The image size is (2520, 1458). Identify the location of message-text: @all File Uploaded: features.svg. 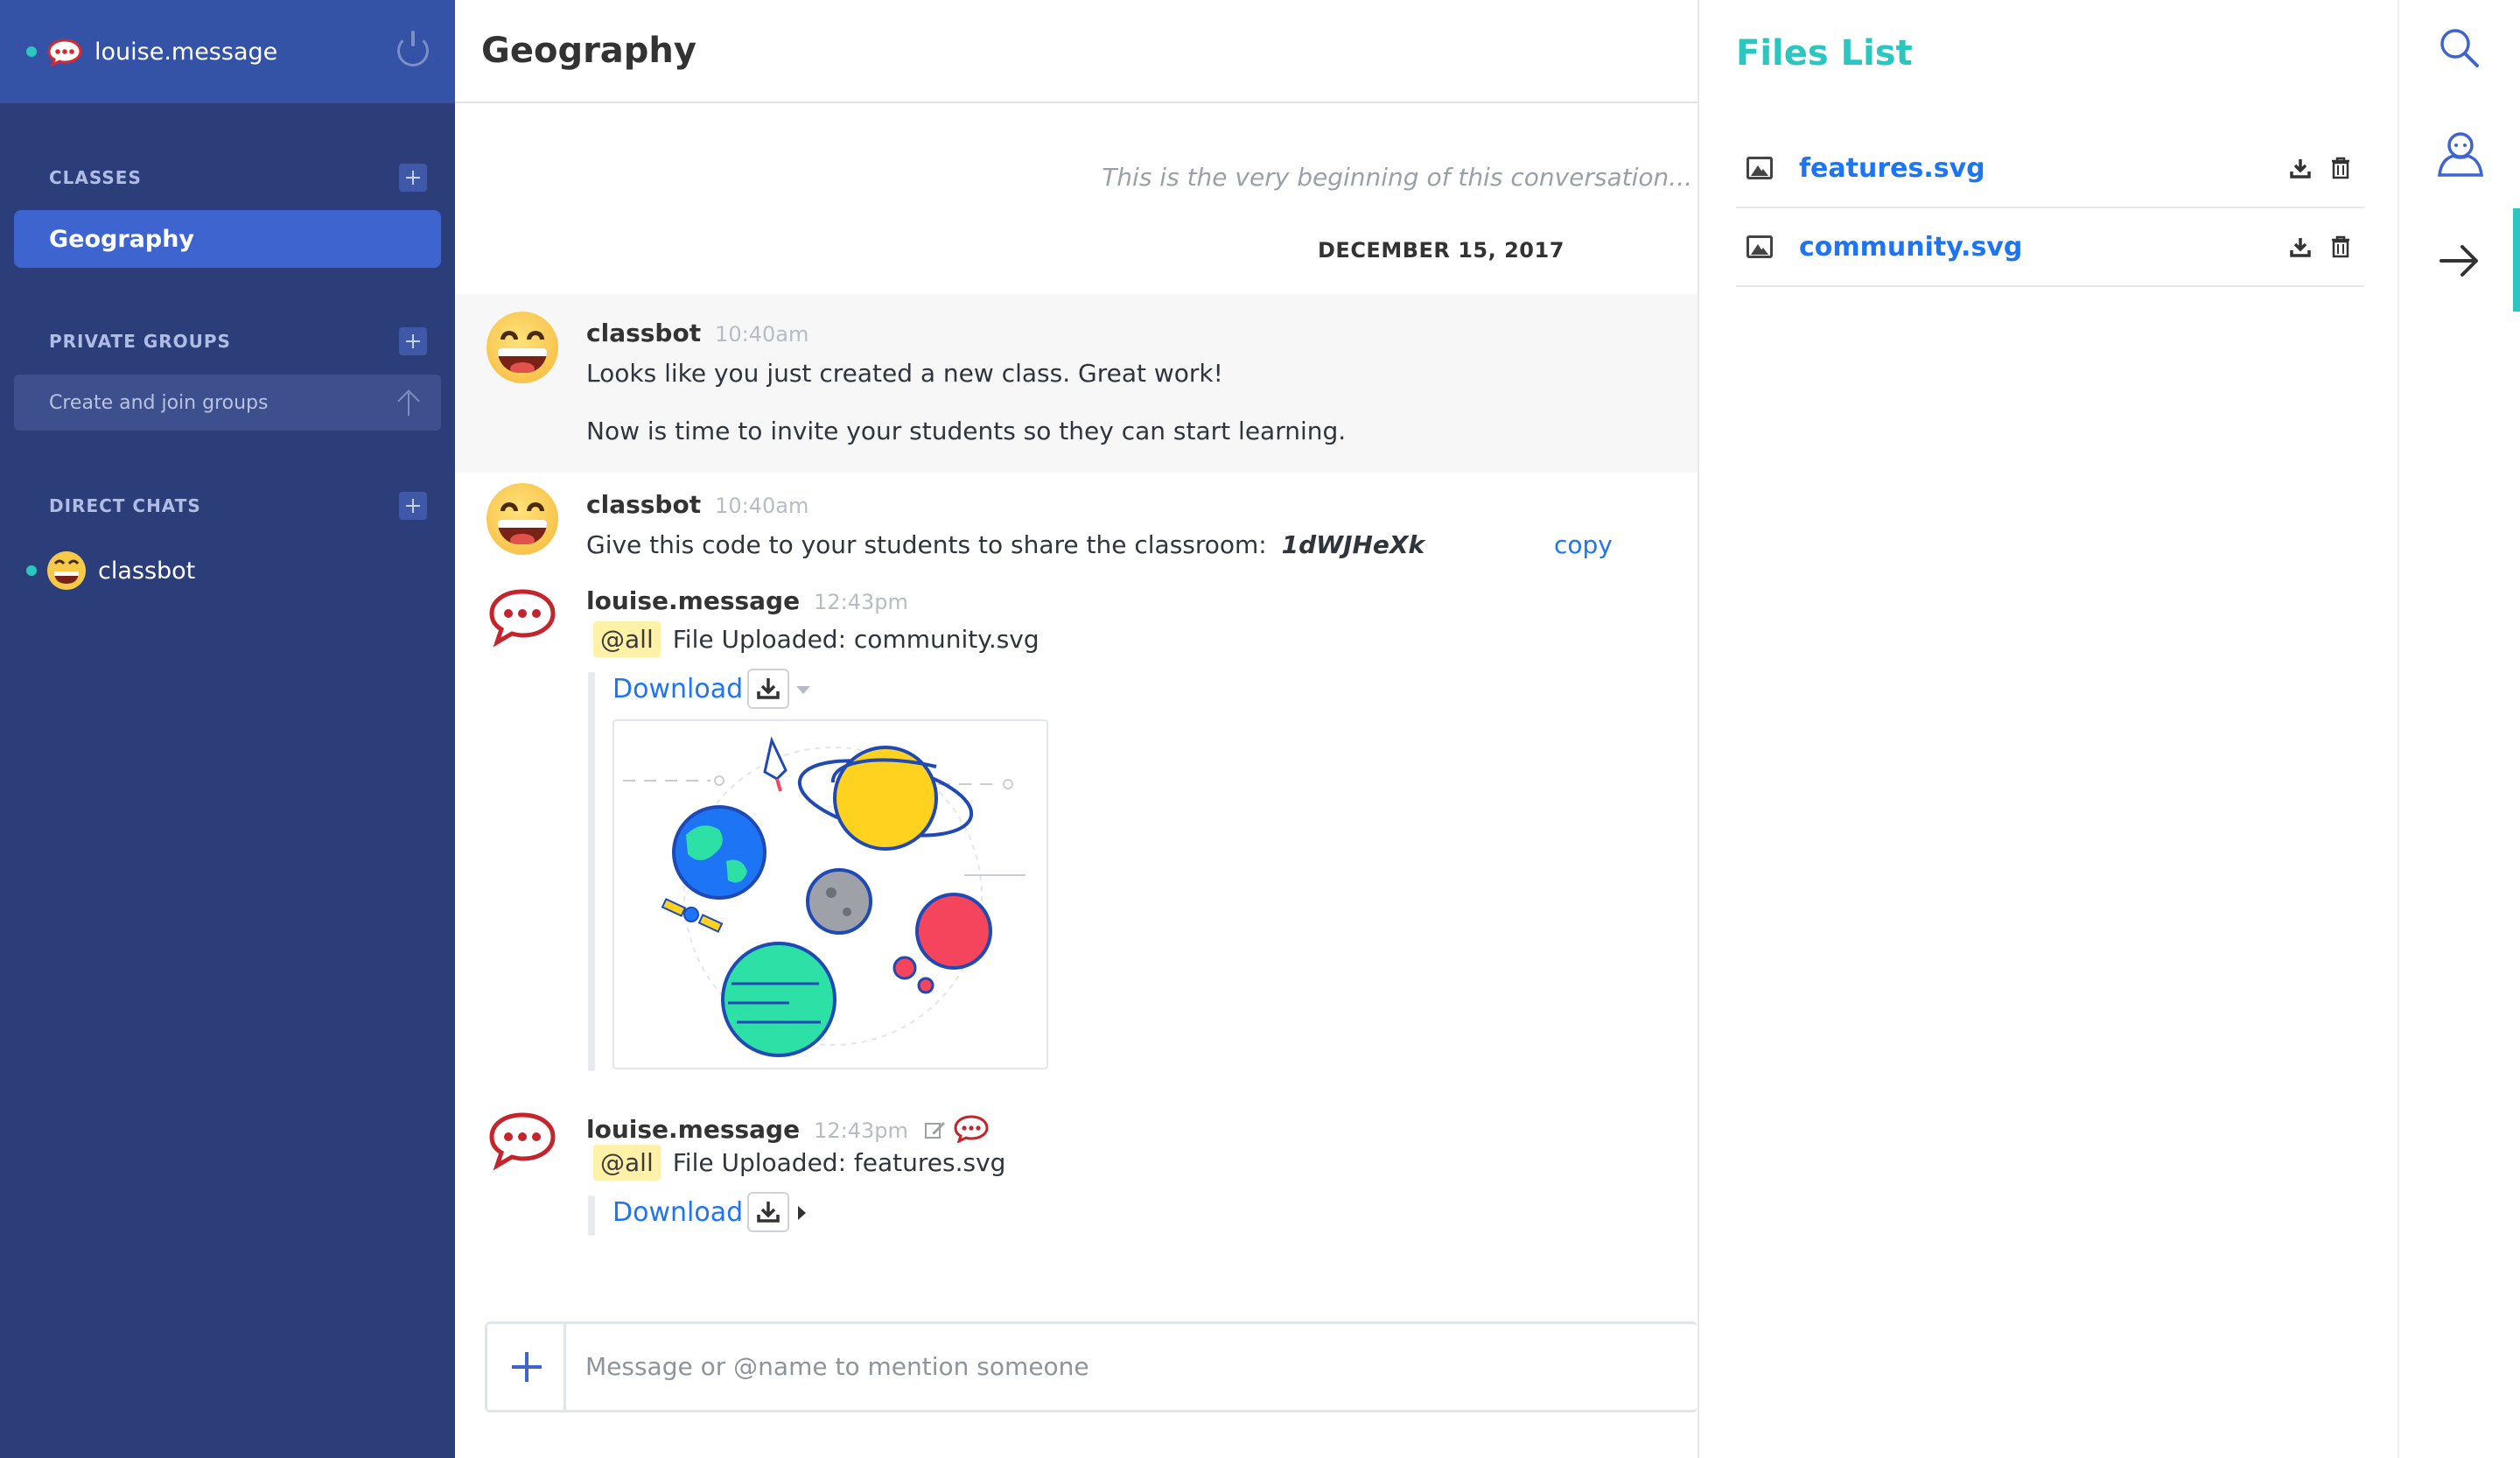
(799, 1163).